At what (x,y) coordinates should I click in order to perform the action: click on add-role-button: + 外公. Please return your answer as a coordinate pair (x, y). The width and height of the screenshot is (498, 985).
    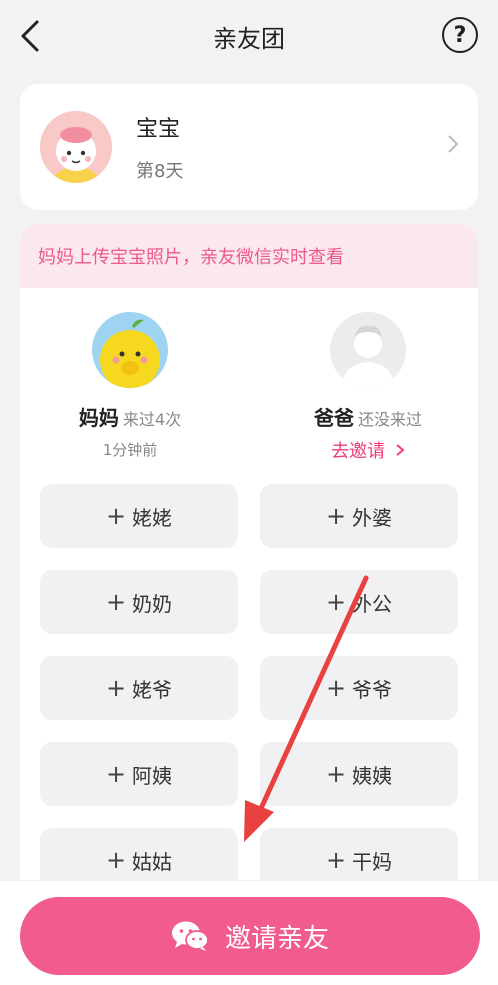
    Looking at the image, I should click on (359, 602).